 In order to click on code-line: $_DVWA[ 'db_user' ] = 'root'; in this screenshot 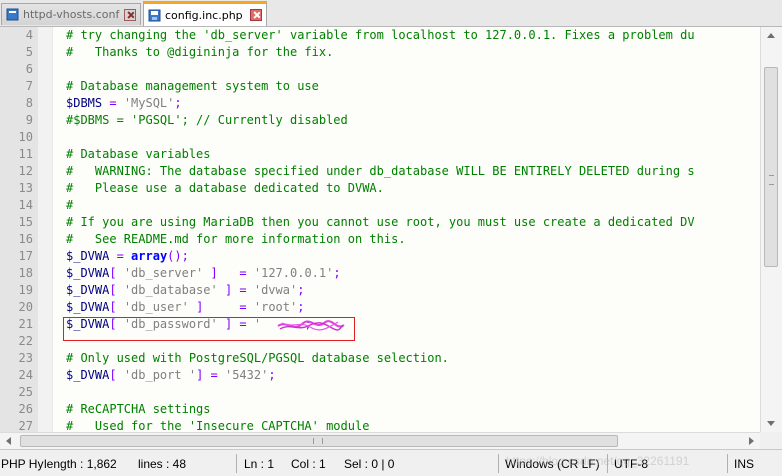, I will do `click(185, 307)`.